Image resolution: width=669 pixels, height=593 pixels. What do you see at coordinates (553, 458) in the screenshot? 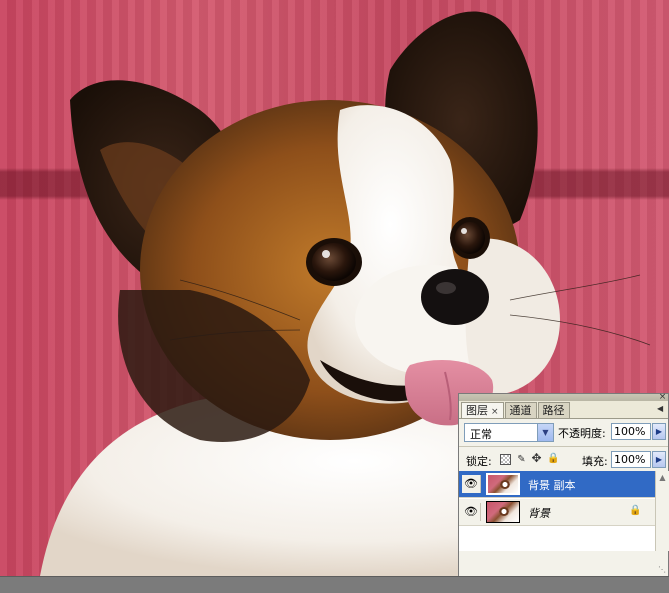
I see `lock-all-icon: 🔒` at bounding box center [553, 458].